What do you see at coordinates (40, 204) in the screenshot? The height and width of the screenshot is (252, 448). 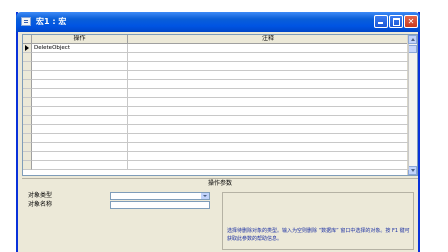 I see `object-name-label: 对象名称` at bounding box center [40, 204].